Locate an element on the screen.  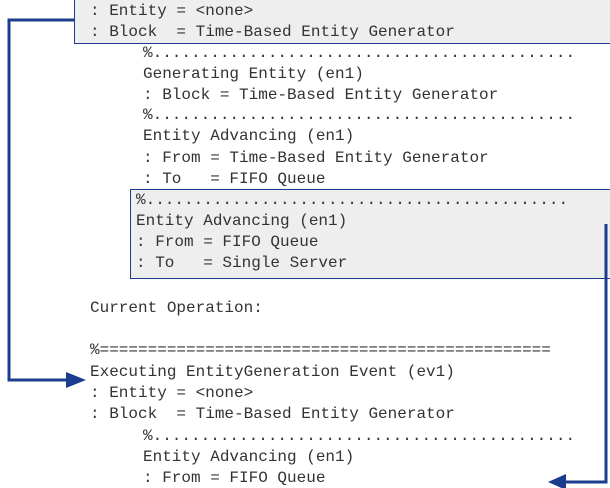
event-title: Executing EntityGeneration Event (ev1) is located at coordinates (272, 372).